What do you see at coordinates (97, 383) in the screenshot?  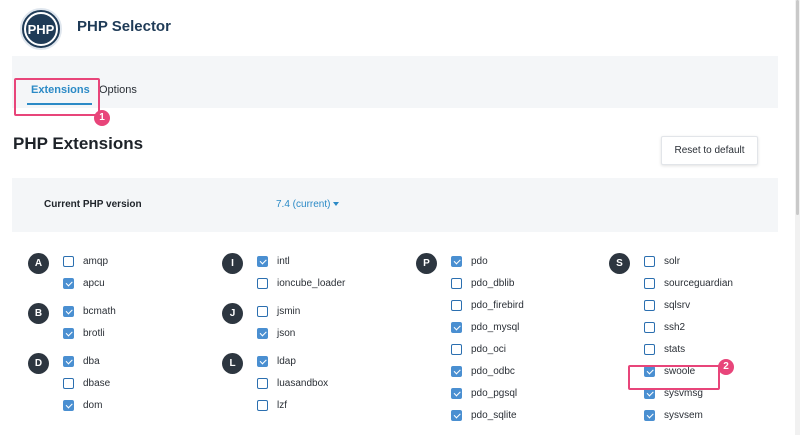 I see `extension-label: dbase` at bounding box center [97, 383].